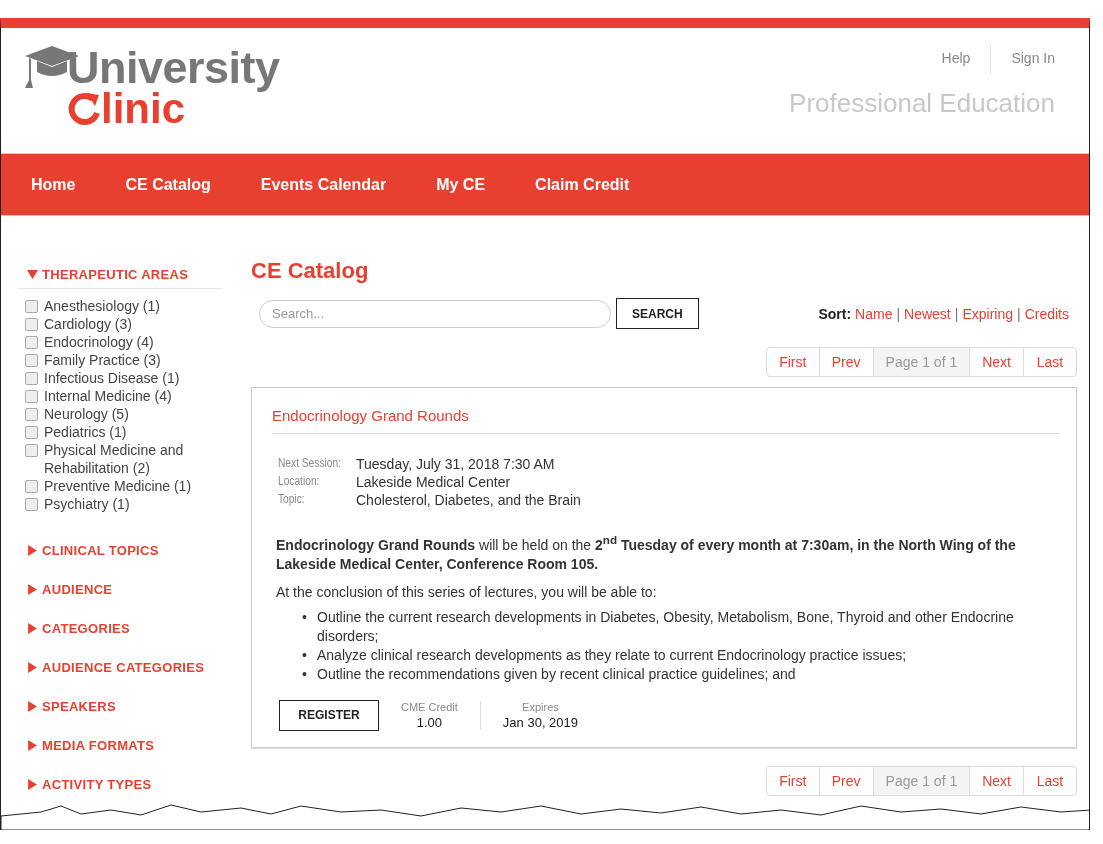 The width and height of the screenshot is (1103, 844). What do you see at coordinates (323, 184) in the screenshot?
I see `nav-link: Events Calendar` at bounding box center [323, 184].